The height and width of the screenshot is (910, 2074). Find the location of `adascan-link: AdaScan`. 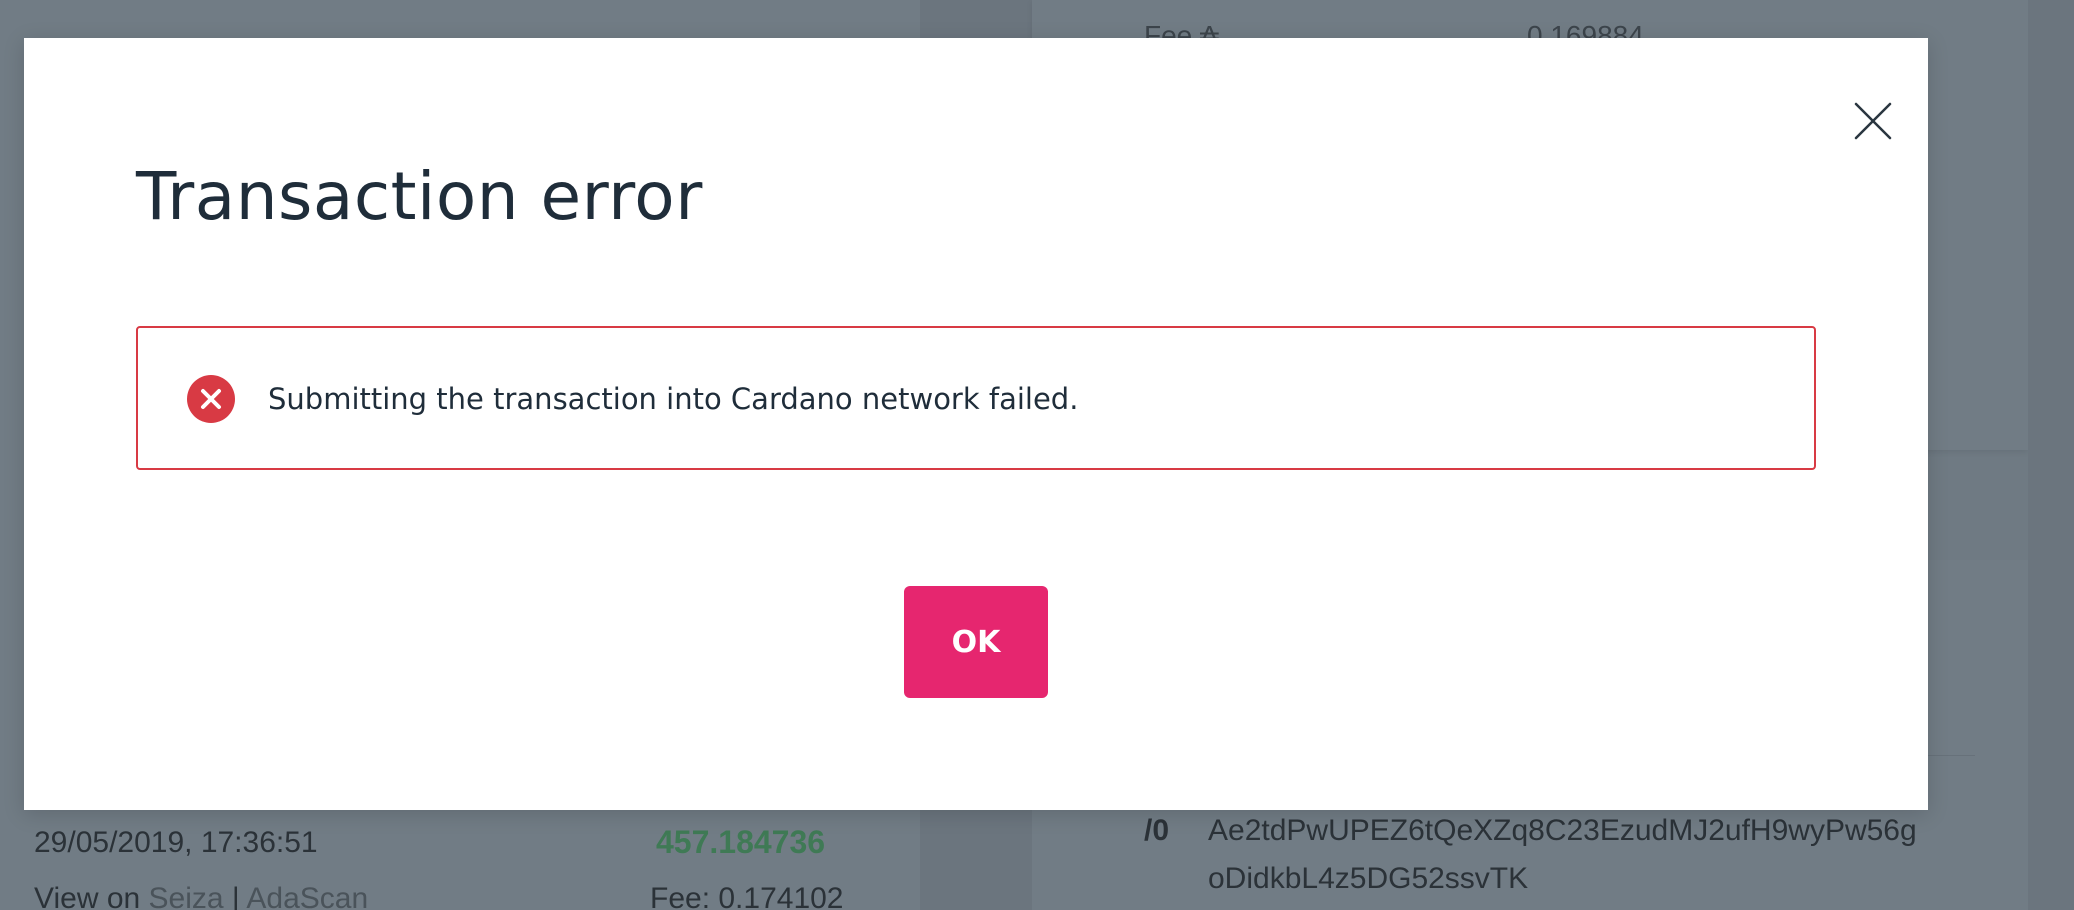

adascan-link: AdaScan is located at coordinates (307, 896).